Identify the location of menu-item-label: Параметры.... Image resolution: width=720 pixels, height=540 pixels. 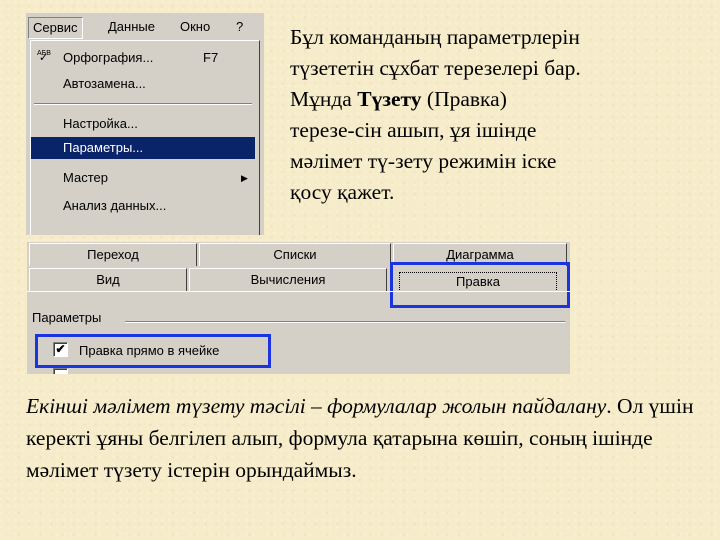
(103, 147).